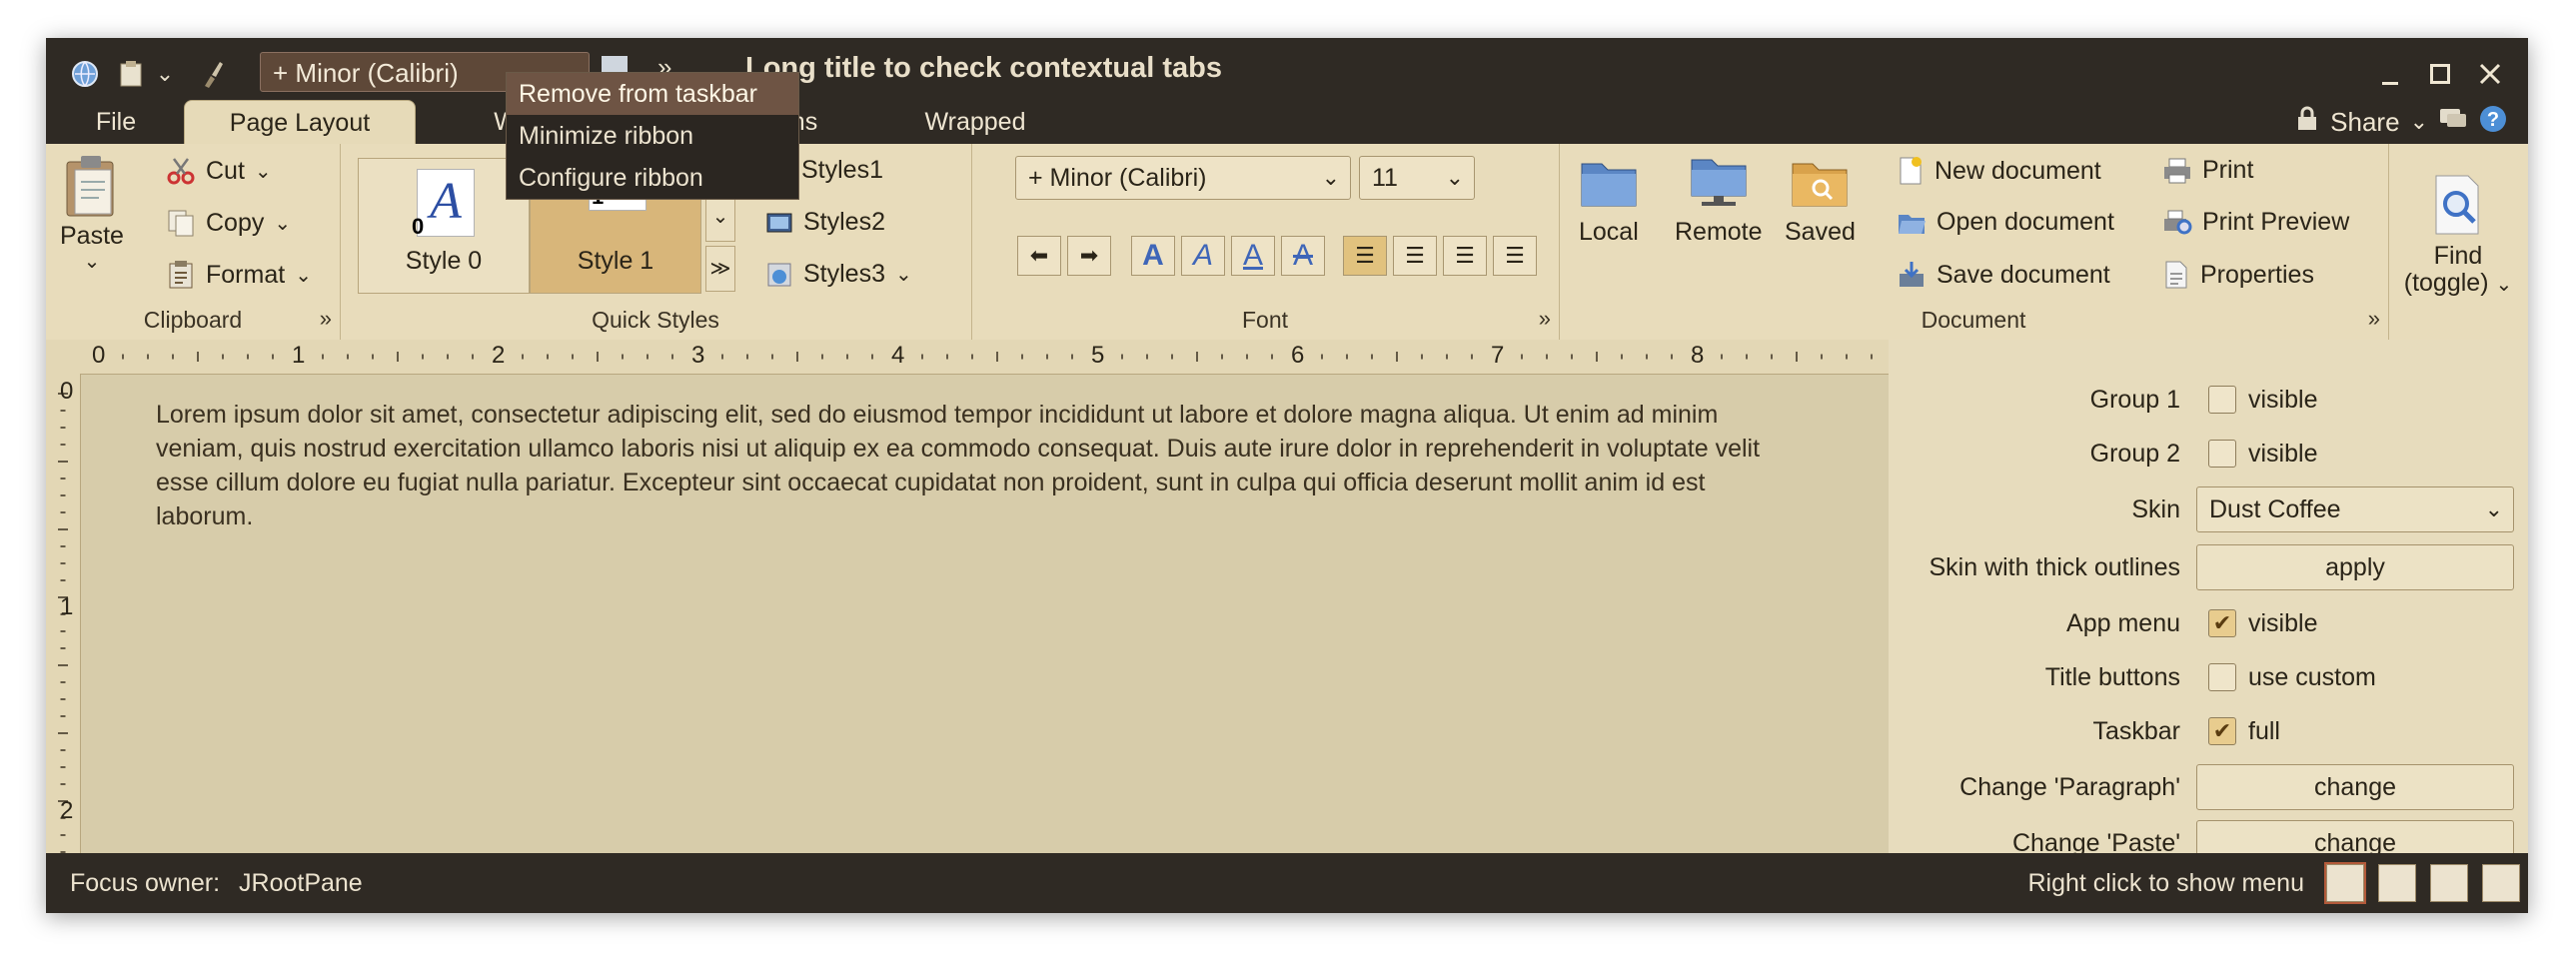  I want to click on remote-button: Remote, so click(1719, 200).